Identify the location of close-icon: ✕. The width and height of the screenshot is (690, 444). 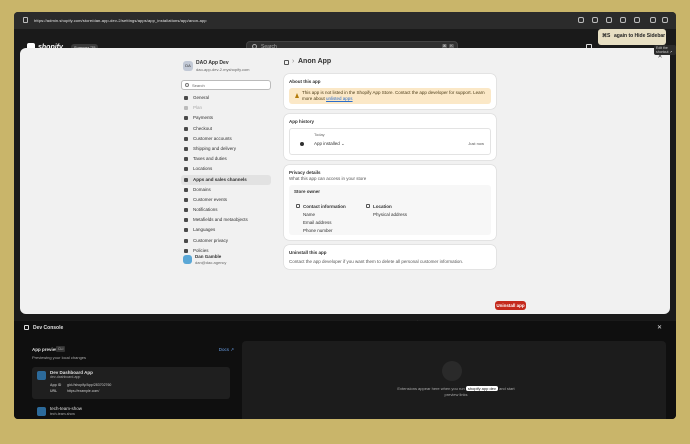
(659, 327).